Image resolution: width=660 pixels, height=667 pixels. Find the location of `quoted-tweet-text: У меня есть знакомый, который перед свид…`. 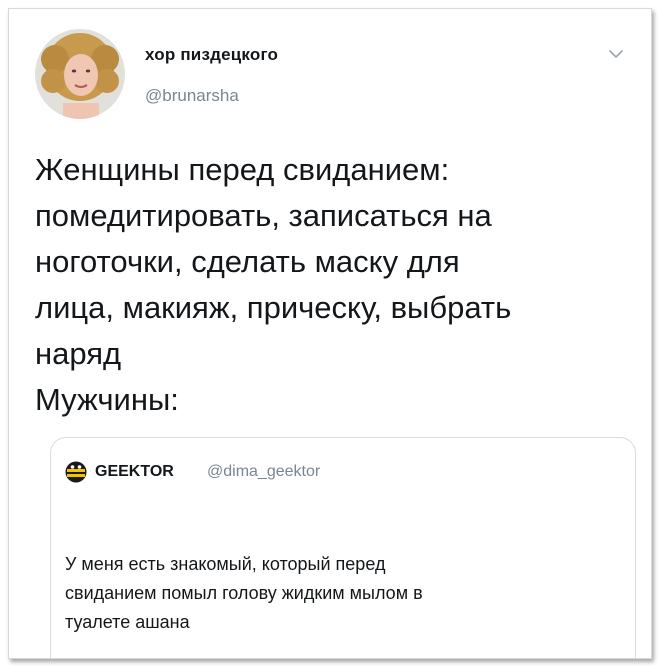

quoted-tweet-text: У меня есть знакомый, который перед свид… is located at coordinates (244, 593).